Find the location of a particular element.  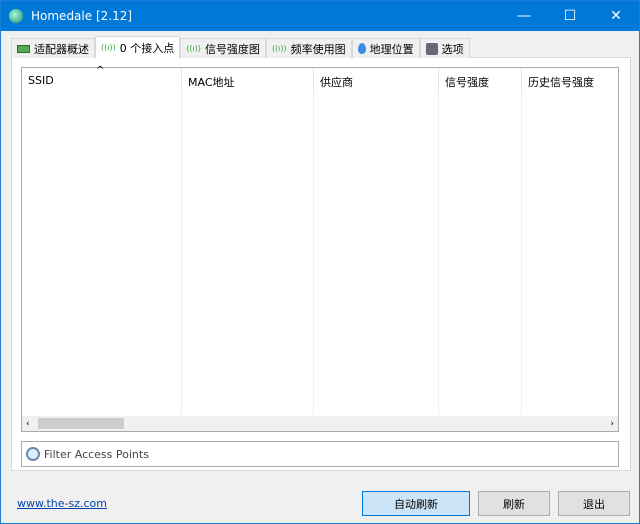

search-icon is located at coordinates (33, 454).